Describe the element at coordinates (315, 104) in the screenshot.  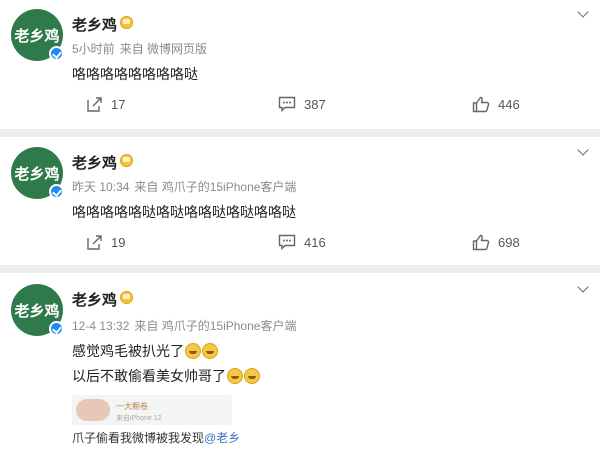
I see `comment-count: 387` at that location.